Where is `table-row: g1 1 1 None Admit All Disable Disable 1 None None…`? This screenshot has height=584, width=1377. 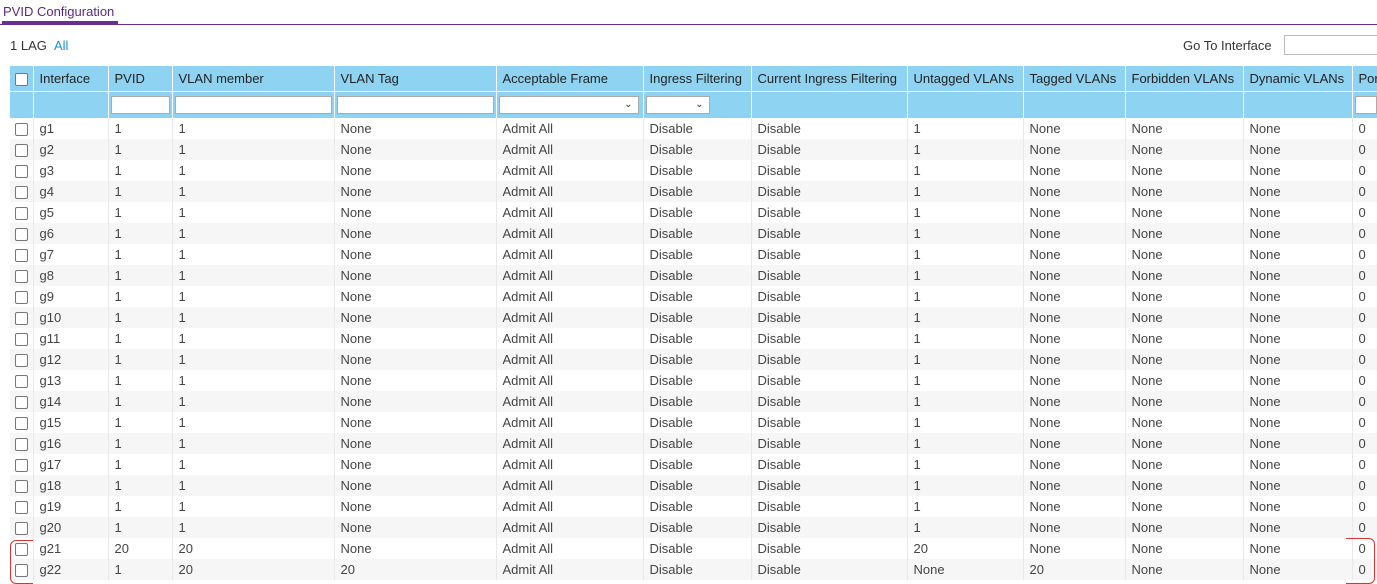 table-row: g1 1 1 None Admit All Disable Disable 1 None None… is located at coordinates (693, 128).